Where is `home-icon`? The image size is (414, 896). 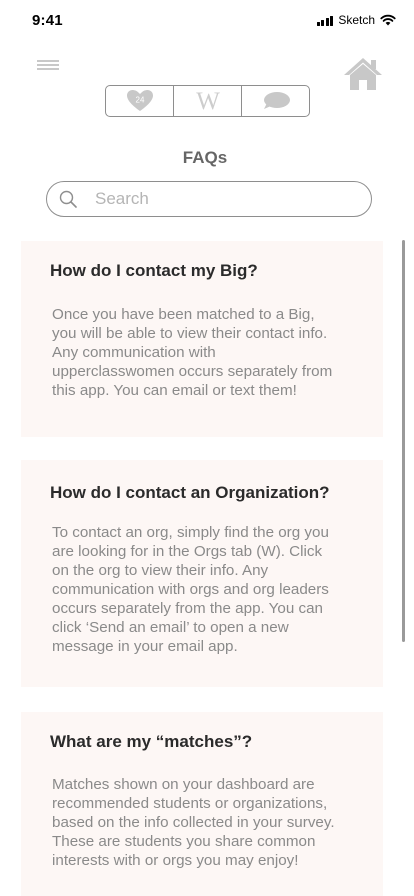
home-icon is located at coordinates (363, 76).